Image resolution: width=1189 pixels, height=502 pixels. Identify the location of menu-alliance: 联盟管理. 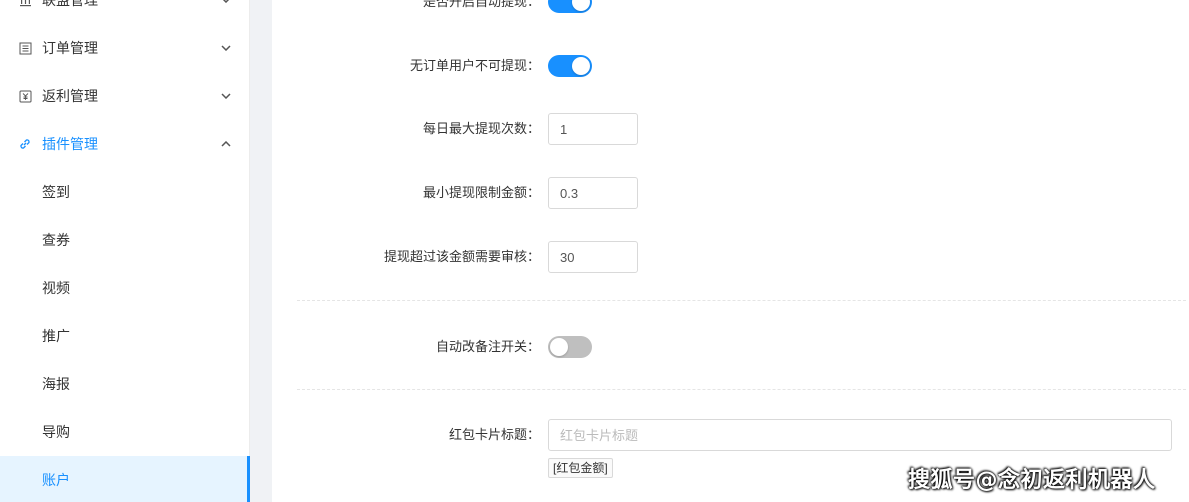
(125, 12).